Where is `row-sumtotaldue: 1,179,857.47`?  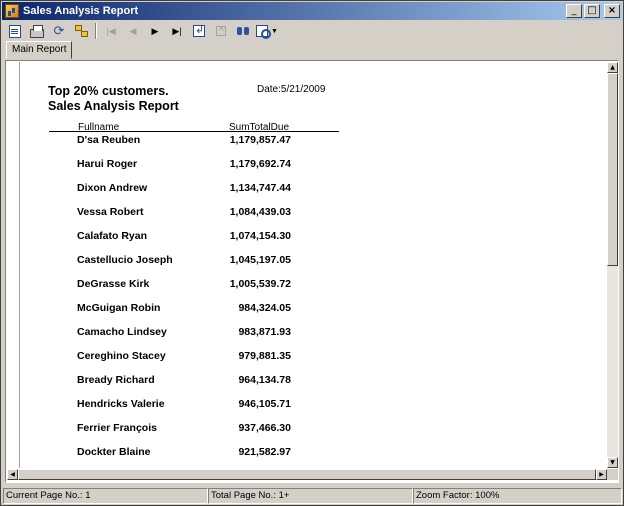
row-sumtotaldue: 1,179,857.47 is located at coordinates (260, 140).